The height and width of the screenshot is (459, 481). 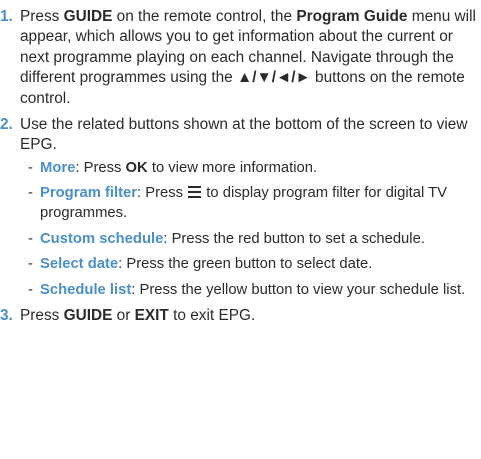 I want to click on text-run: on the remote control, the, so click(x=204, y=16).